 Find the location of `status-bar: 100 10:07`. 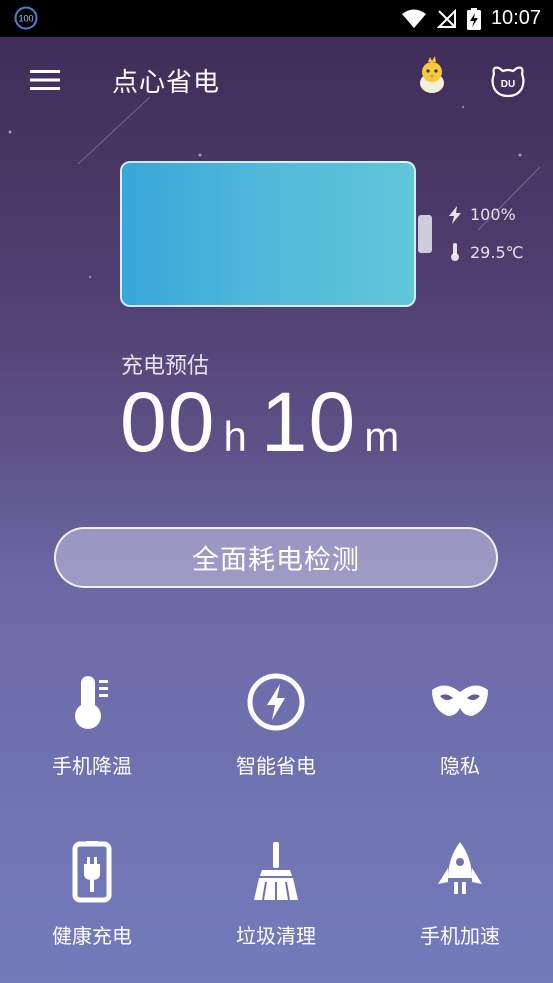

status-bar: 100 10:07 is located at coordinates (276, 18).